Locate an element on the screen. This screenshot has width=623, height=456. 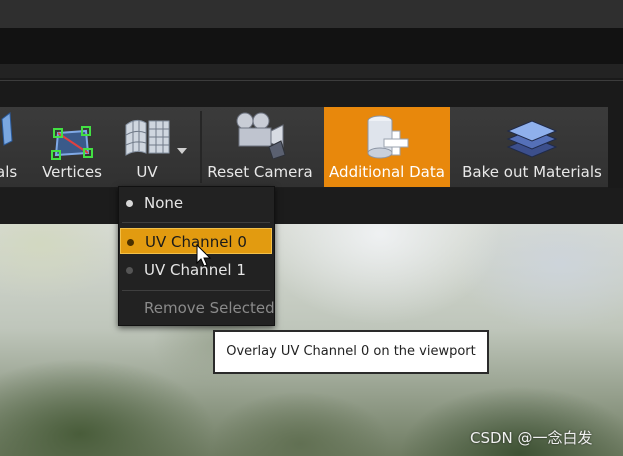
materials-label: als is located at coordinates (9, 172).